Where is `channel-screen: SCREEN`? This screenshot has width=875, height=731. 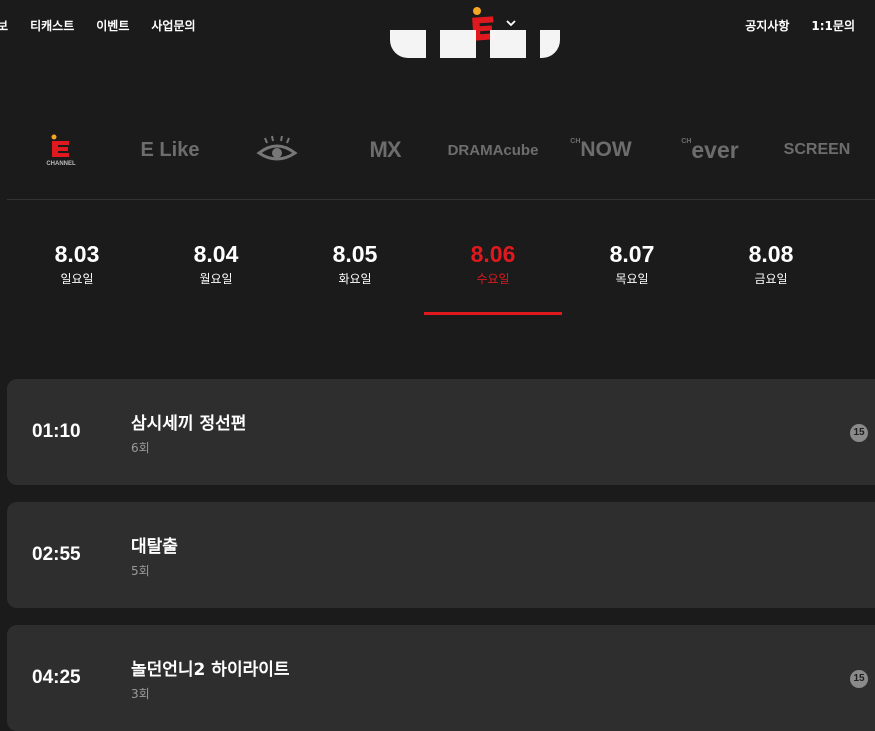 channel-screen: SCREEN is located at coordinates (817, 150).